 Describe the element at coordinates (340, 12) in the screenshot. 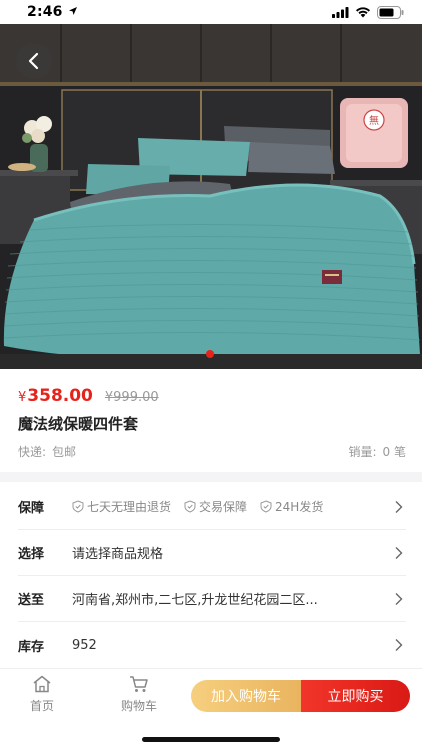

I see `signal-icon` at that location.